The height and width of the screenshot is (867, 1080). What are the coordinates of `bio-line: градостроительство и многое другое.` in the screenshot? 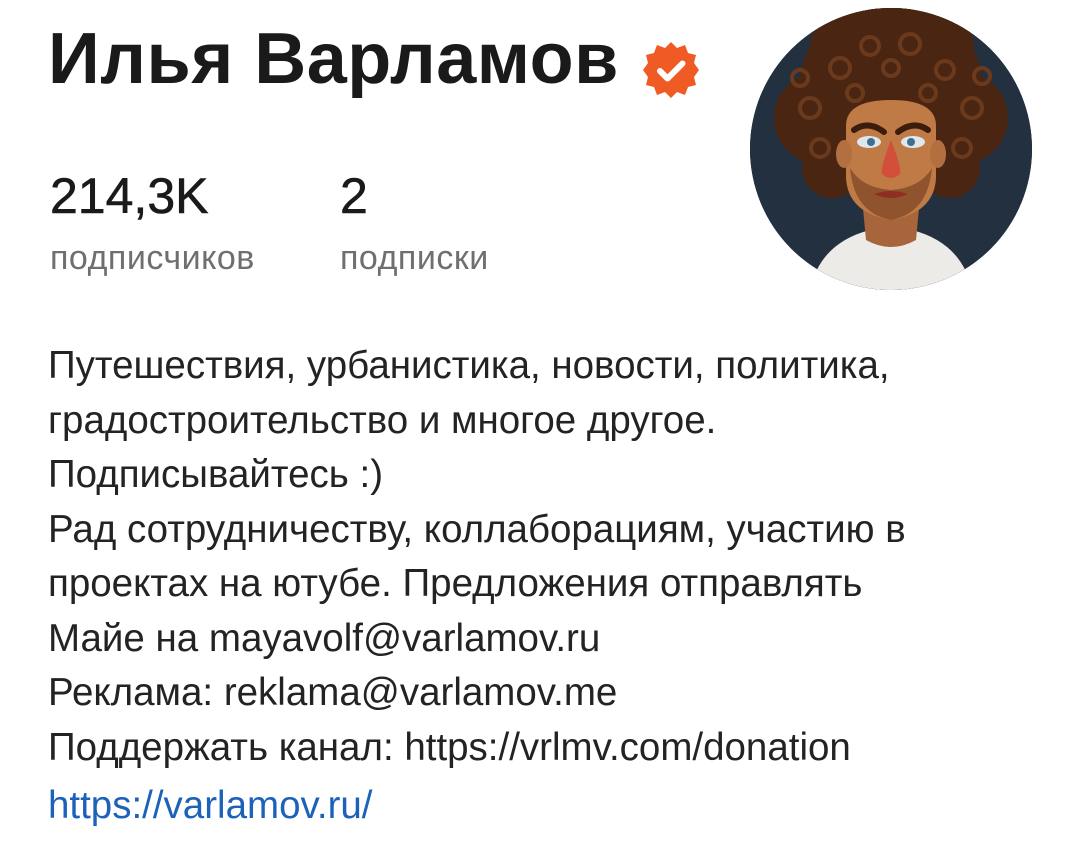 It's located at (382, 420).